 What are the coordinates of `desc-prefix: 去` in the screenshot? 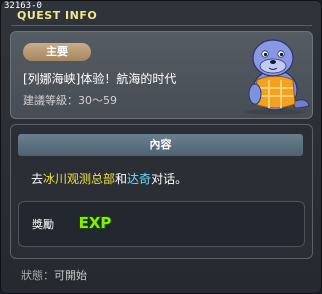 It's located at (37, 179).